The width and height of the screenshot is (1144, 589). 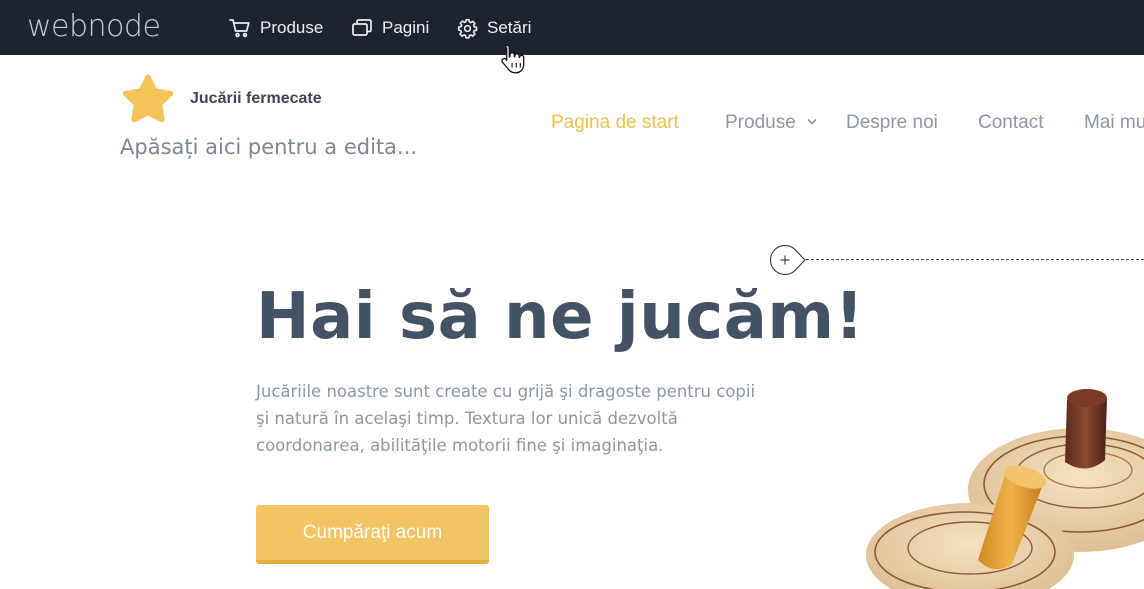 I want to click on nav-item-label: Despre noi, so click(x=892, y=122).